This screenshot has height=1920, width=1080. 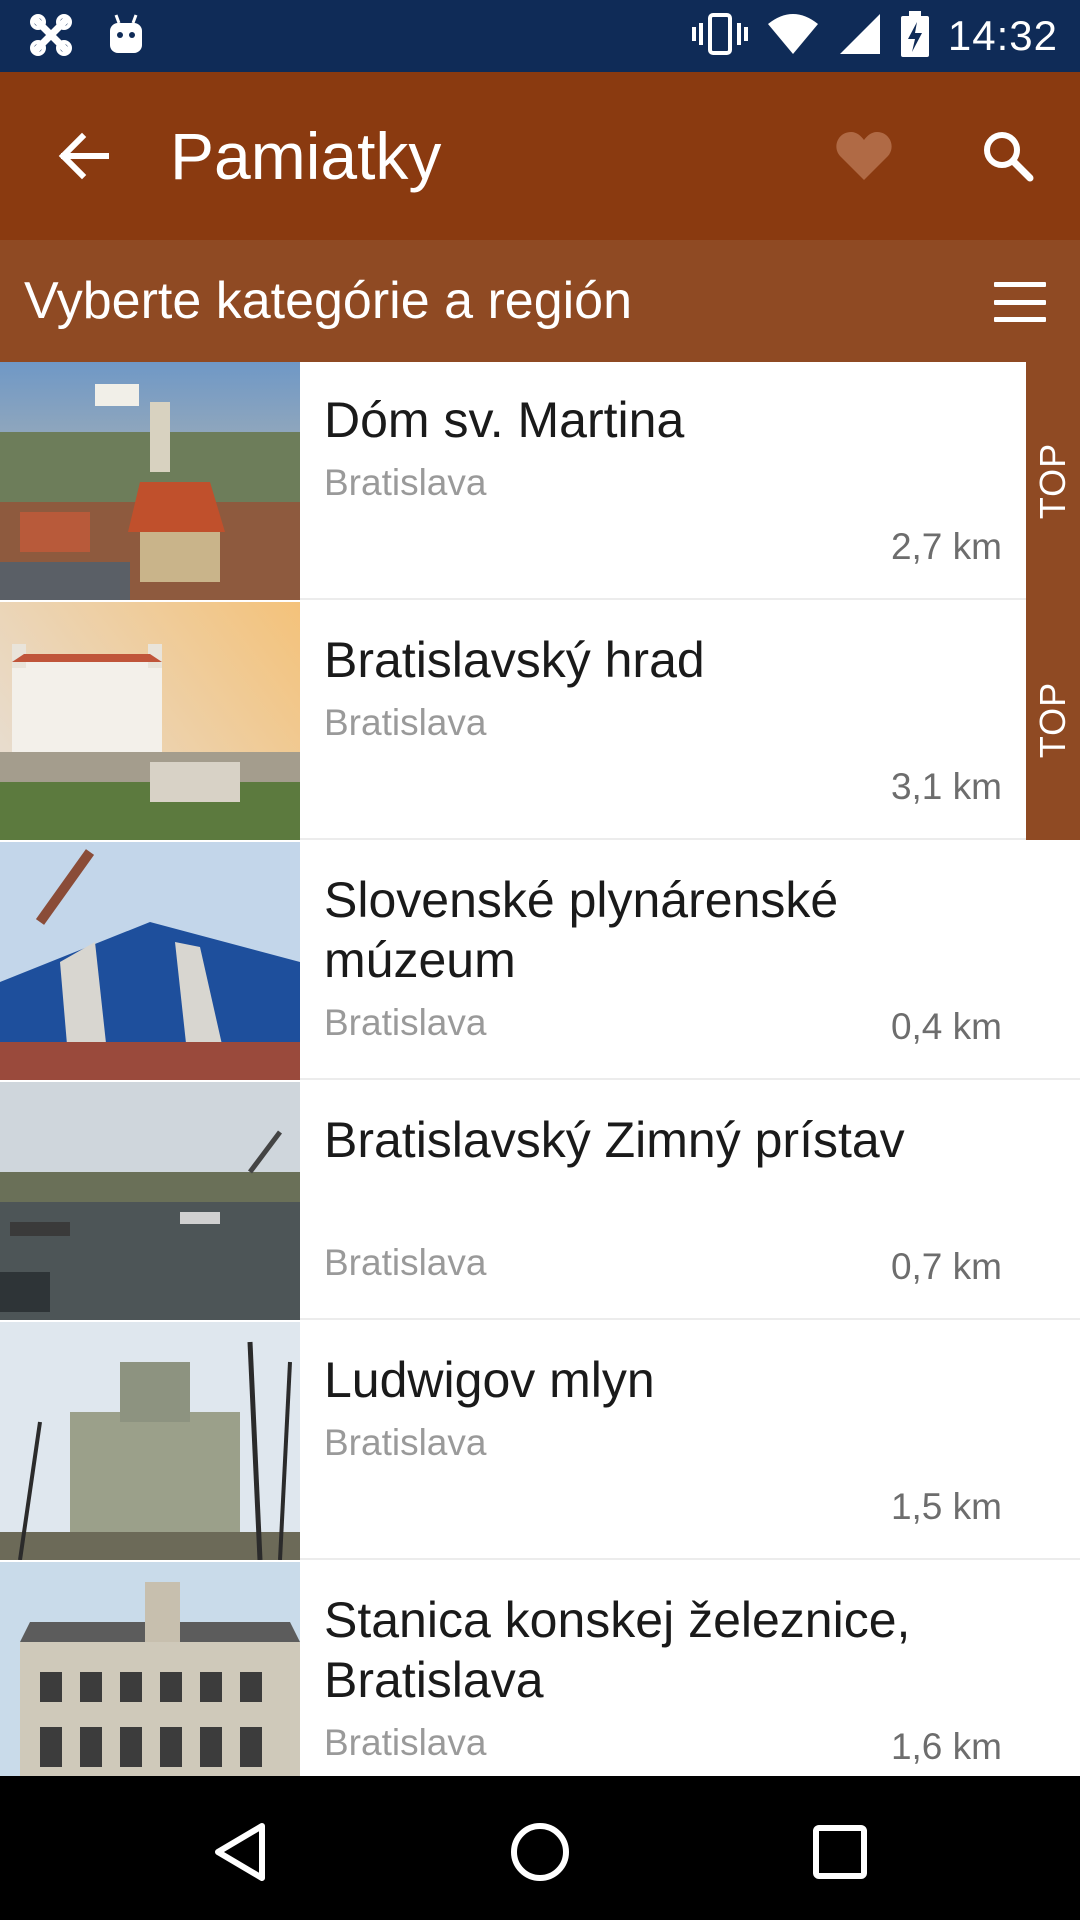 I want to click on category-region-label: Vyberte kategórie a región, so click(x=328, y=301).